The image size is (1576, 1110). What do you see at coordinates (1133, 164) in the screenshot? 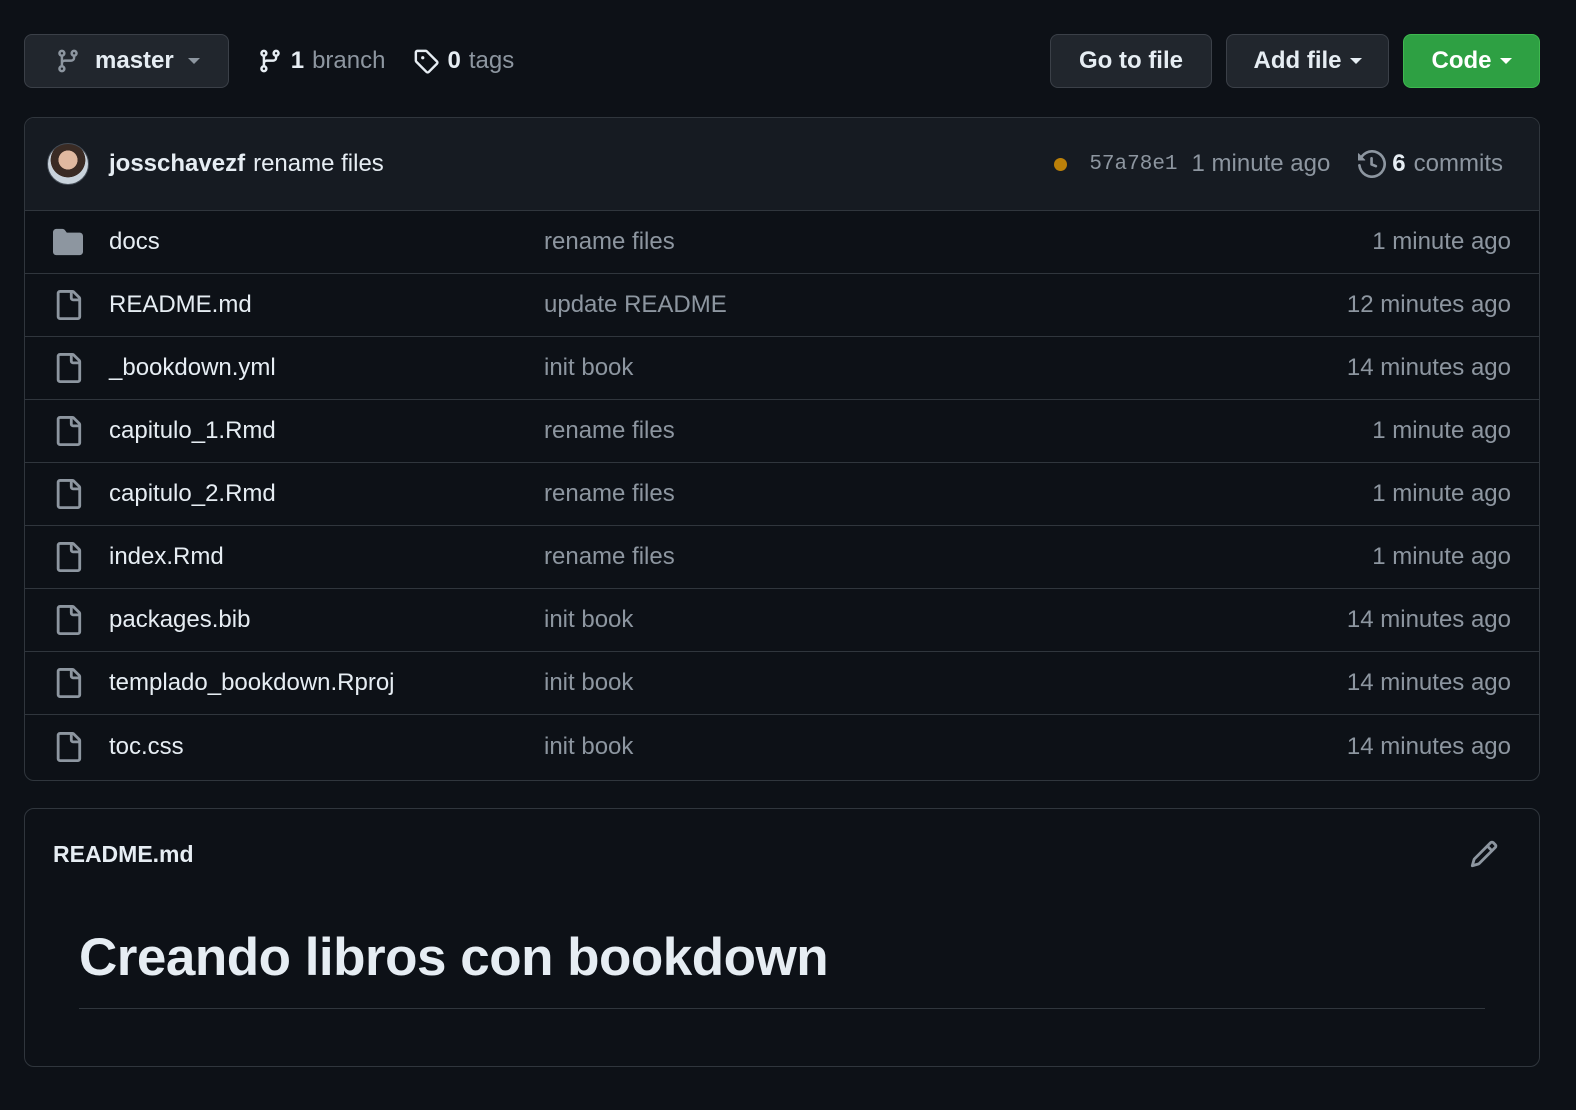
I see `commit-sha: 57a78e1` at bounding box center [1133, 164].